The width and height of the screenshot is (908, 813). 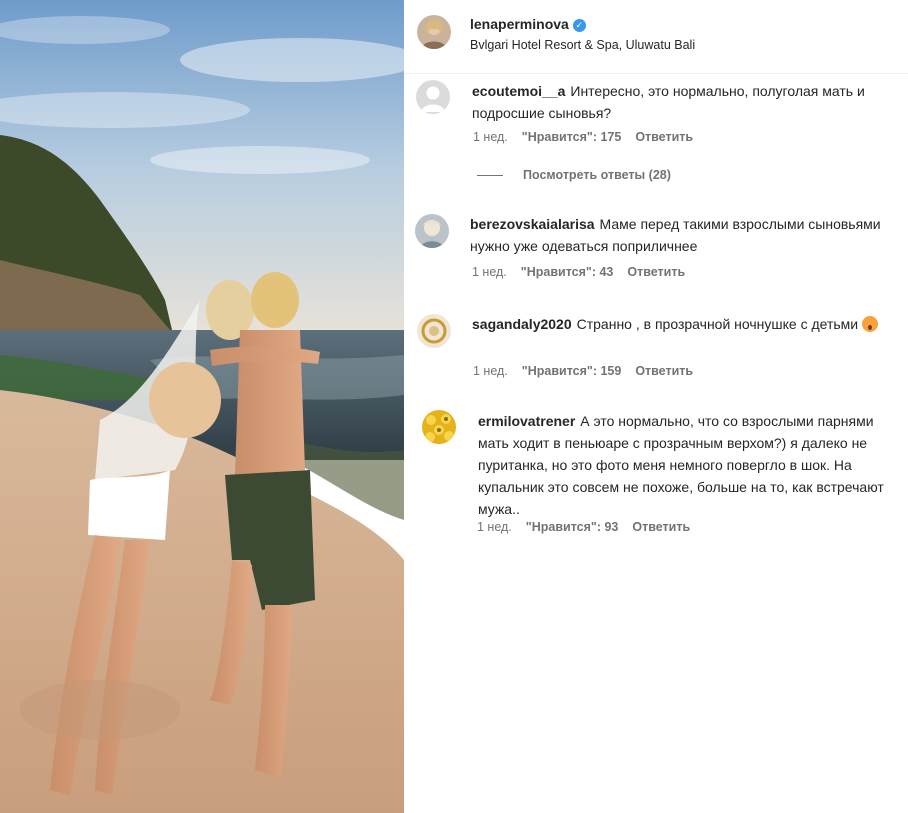 I want to click on author-avatar-image, so click(x=434, y=32).